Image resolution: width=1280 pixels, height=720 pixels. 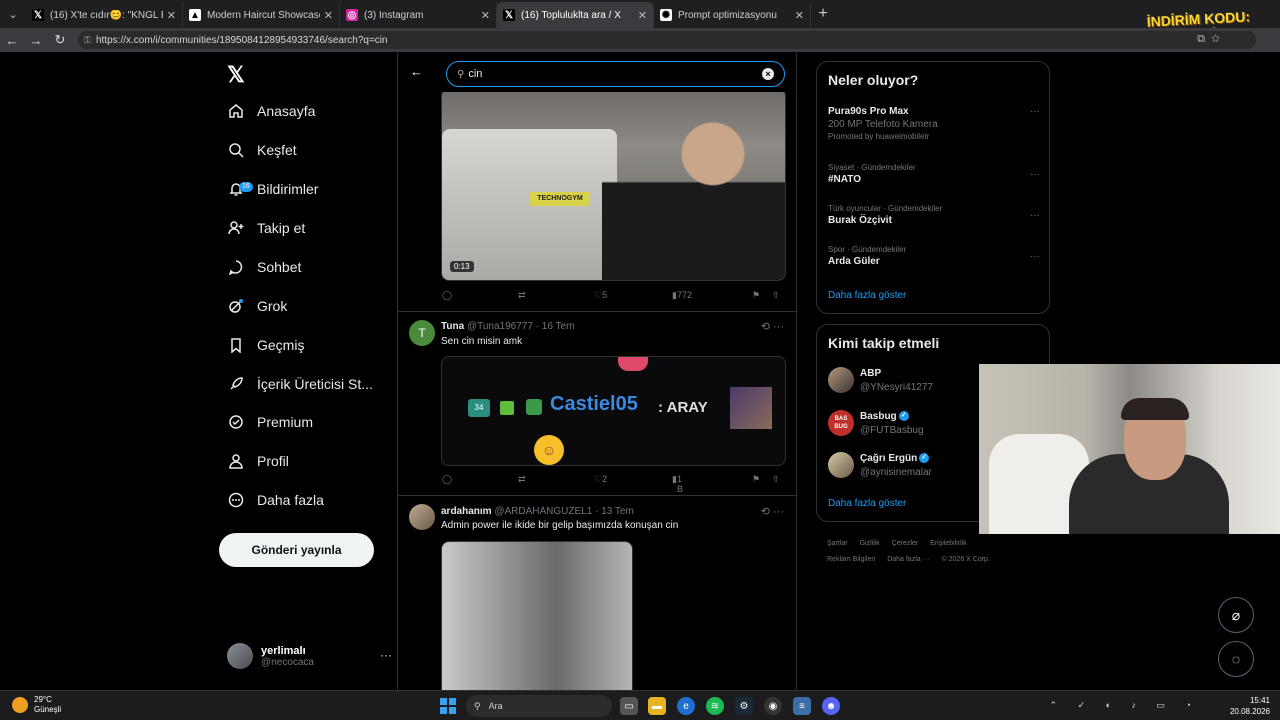 I want to click on forward-button: →, so click(x=36, y=40).